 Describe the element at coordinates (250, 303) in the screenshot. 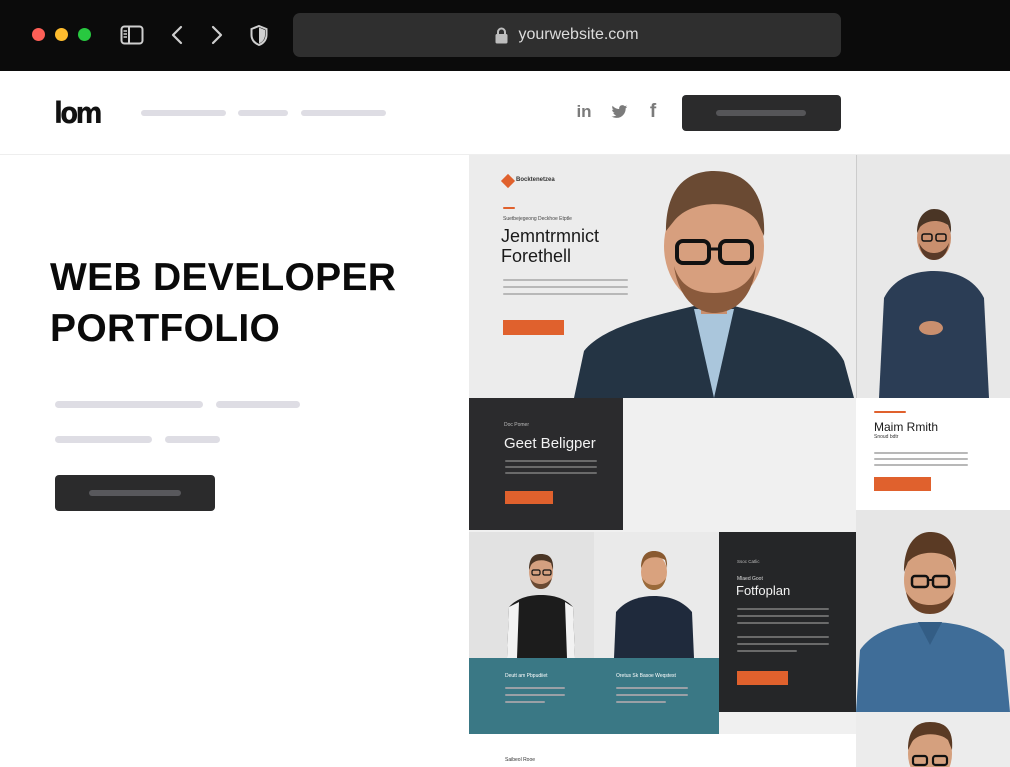

I see `hero-title: WEB DEVELOPER PORTFOLIO` at that location.